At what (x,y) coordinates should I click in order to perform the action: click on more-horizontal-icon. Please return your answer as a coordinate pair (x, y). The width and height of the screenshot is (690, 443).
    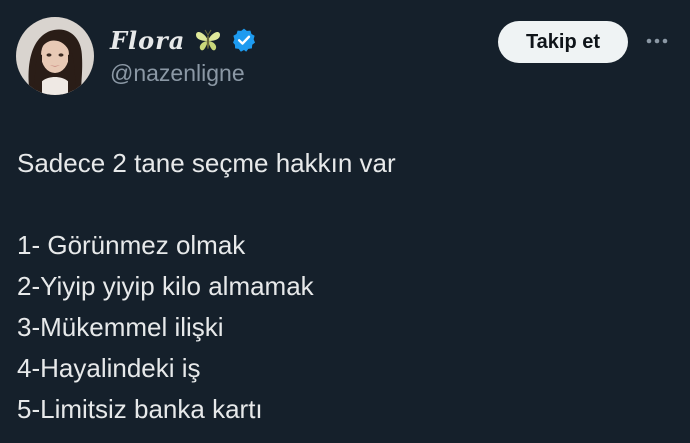
    Looking at the image, I should click on (657, 41).